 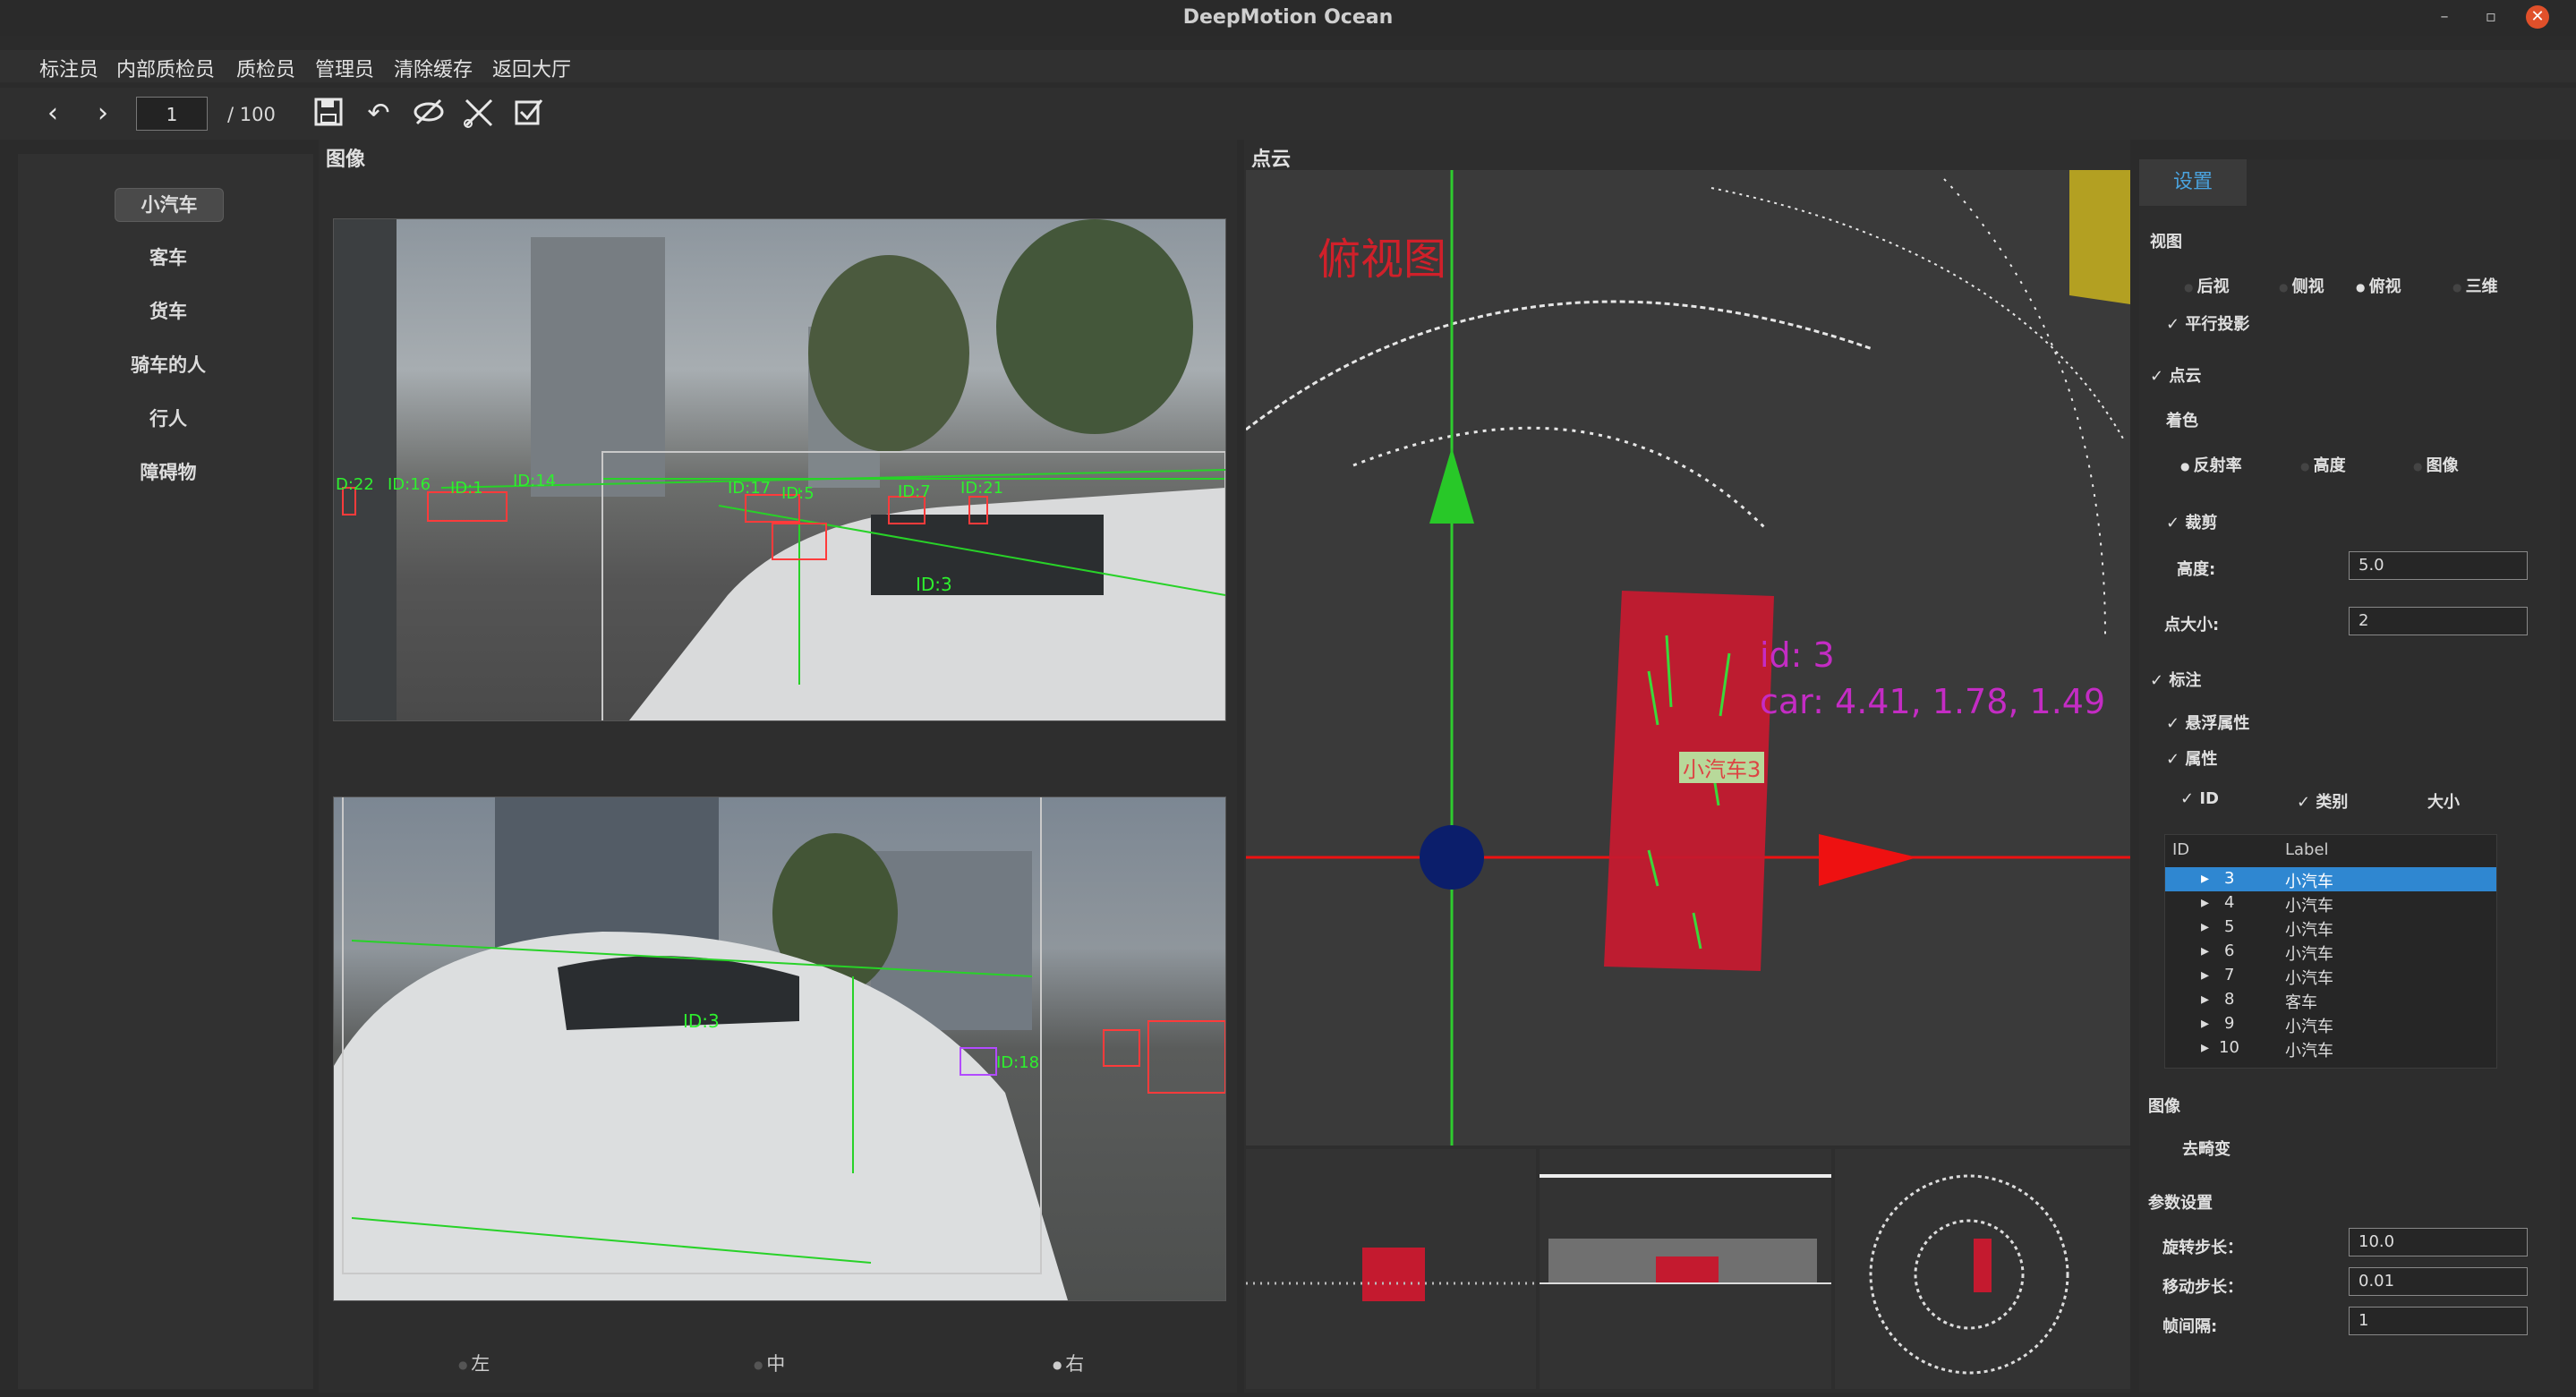 I want to click on pointcloud-rear-view, so click(x=1391, y=1269).